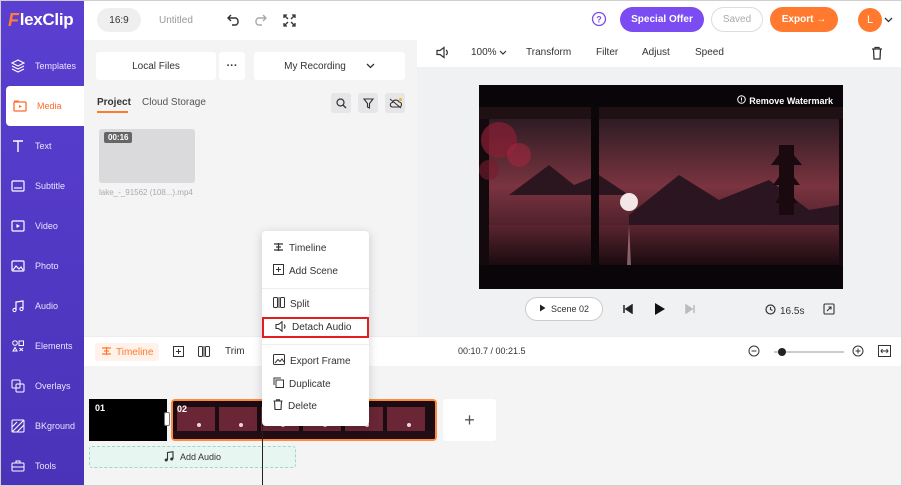  I want to click on flexclip-logo: FlexClip, so click(42, 20).